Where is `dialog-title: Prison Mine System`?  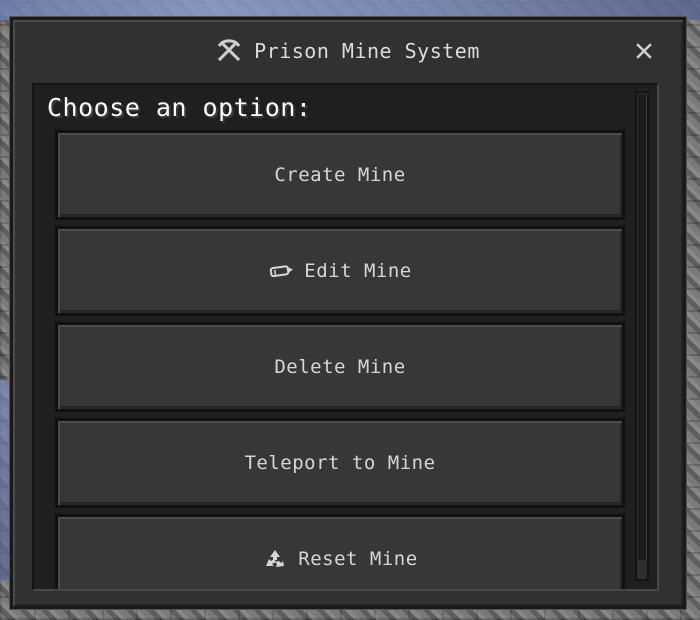 dialog-title: Prison Mine System is located at coordinates (367, 51).